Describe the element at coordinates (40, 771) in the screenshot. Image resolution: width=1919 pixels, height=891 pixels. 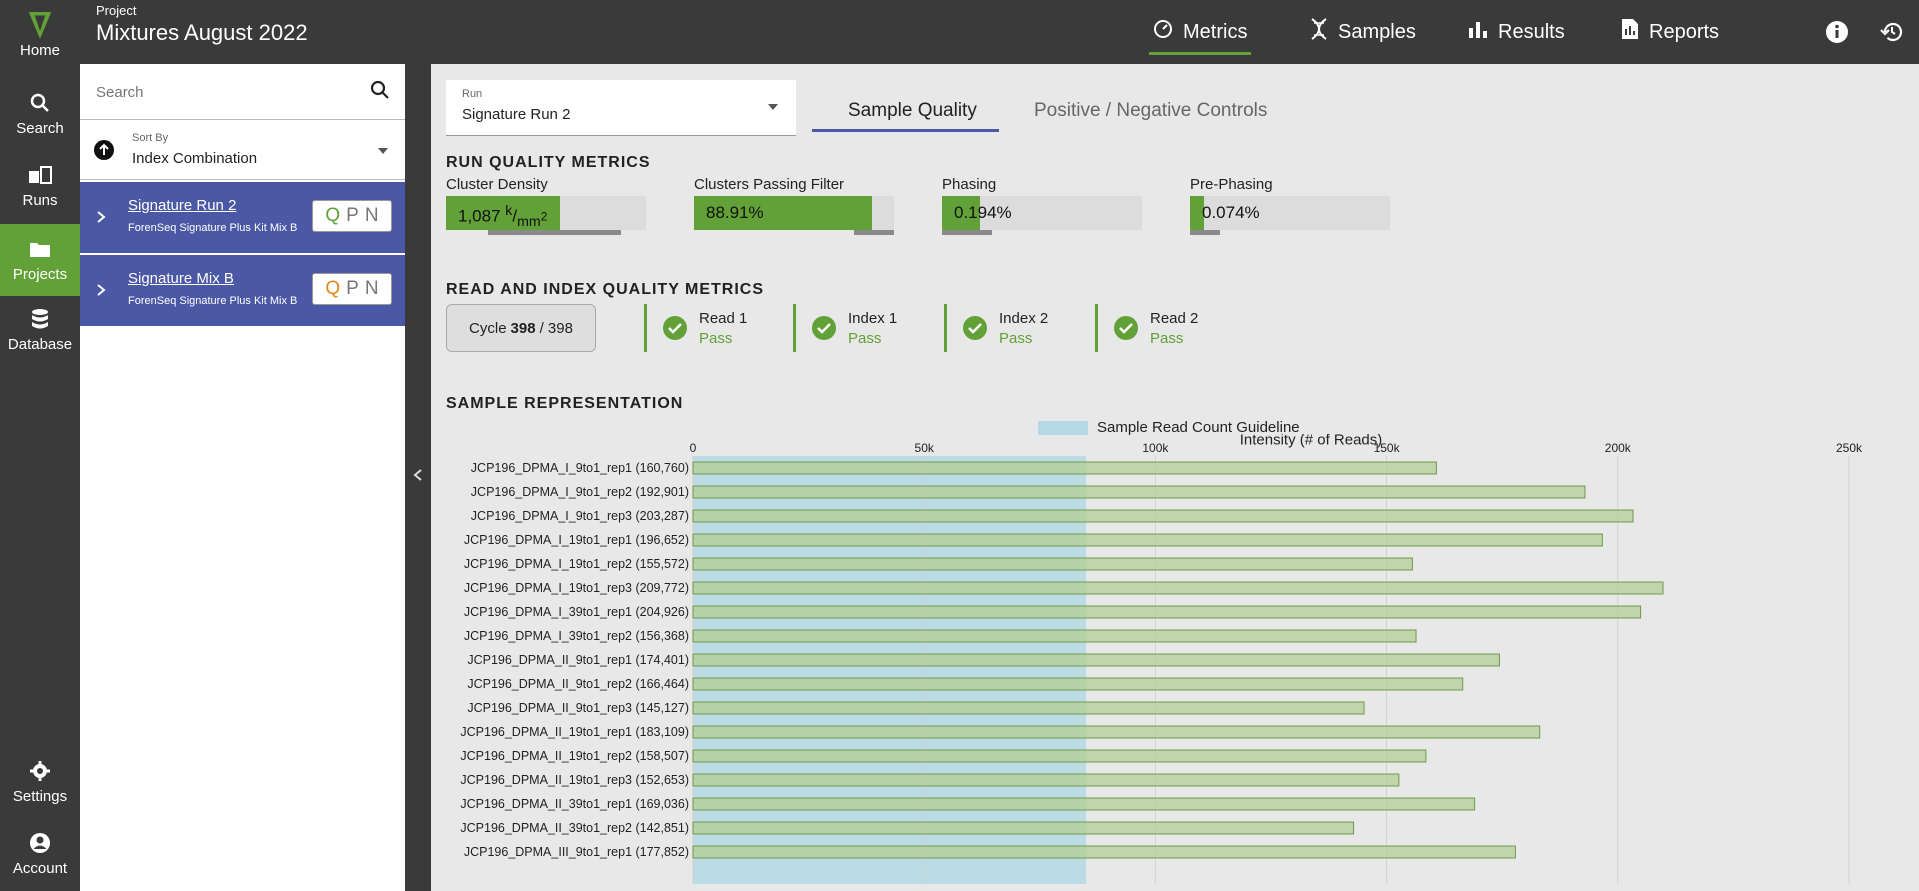
I see `gear-icon` at that location.